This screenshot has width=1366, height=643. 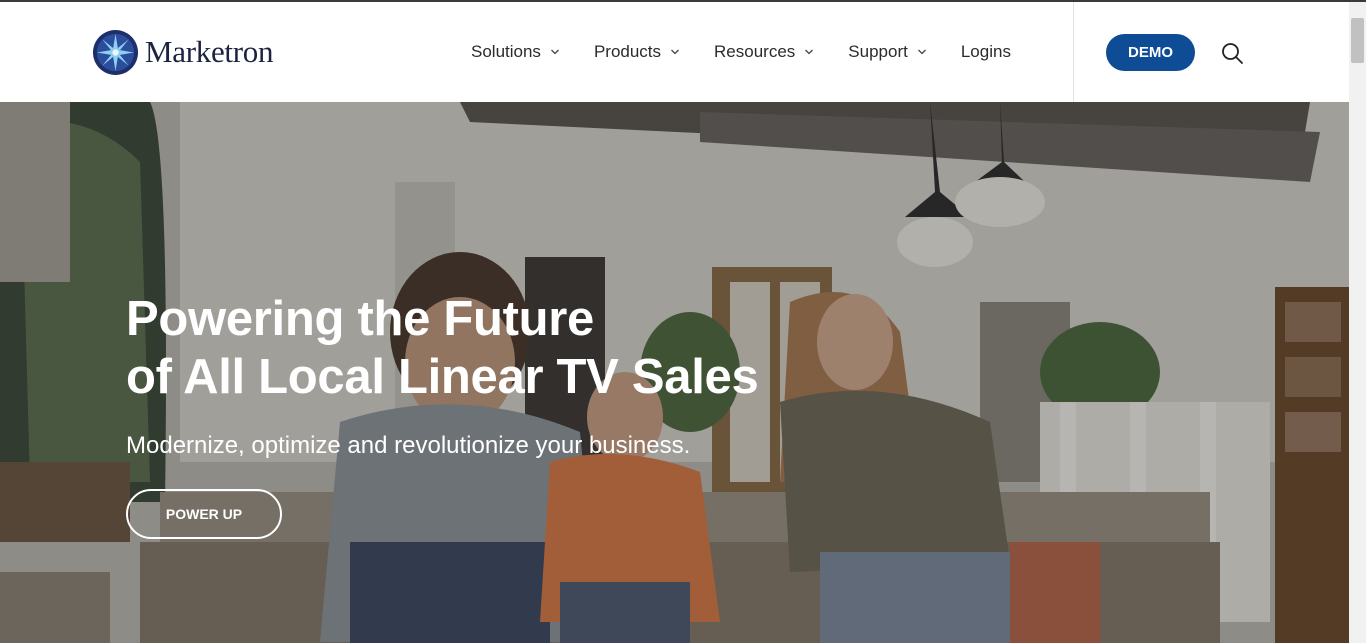 What do you see at coordinates (627, 51) in the screenshot?
I see `nav-item-label: Products` at bounding box center [627, 51].